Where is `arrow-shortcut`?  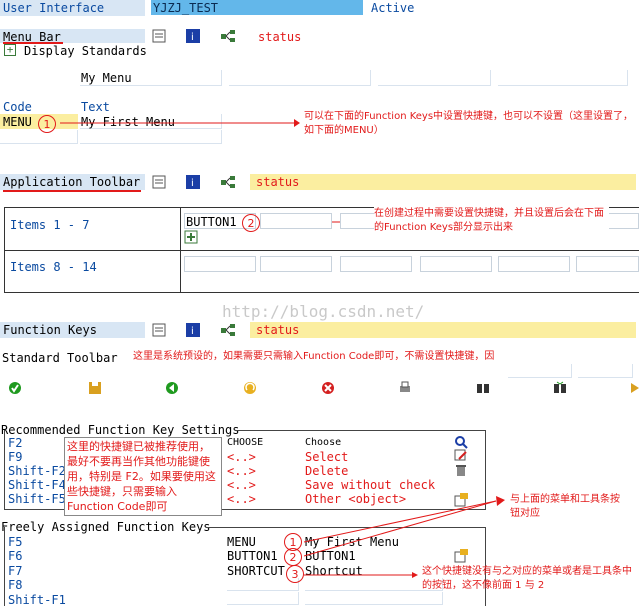 arrow-shortcut is located at coordinates (361, 575).